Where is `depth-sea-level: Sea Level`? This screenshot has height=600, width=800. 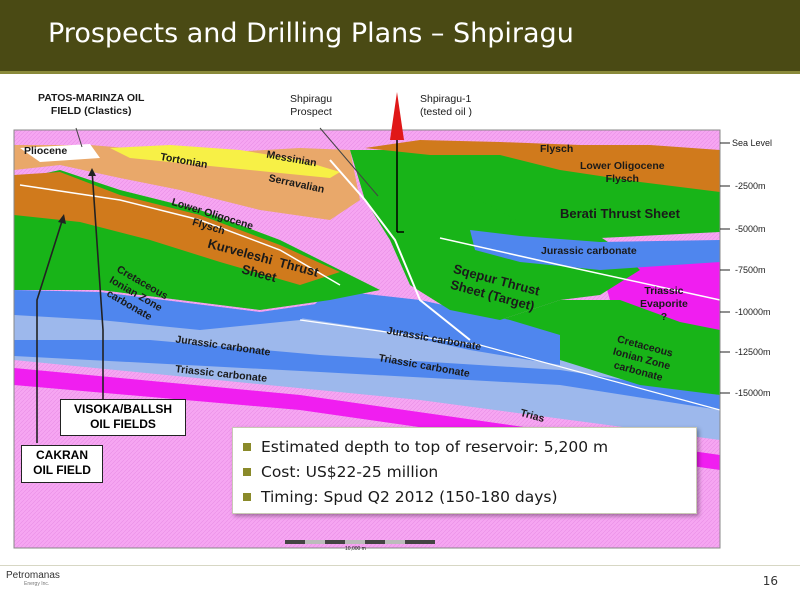 depth-sea-level: Sea Level is located at coordinates (752, 143).